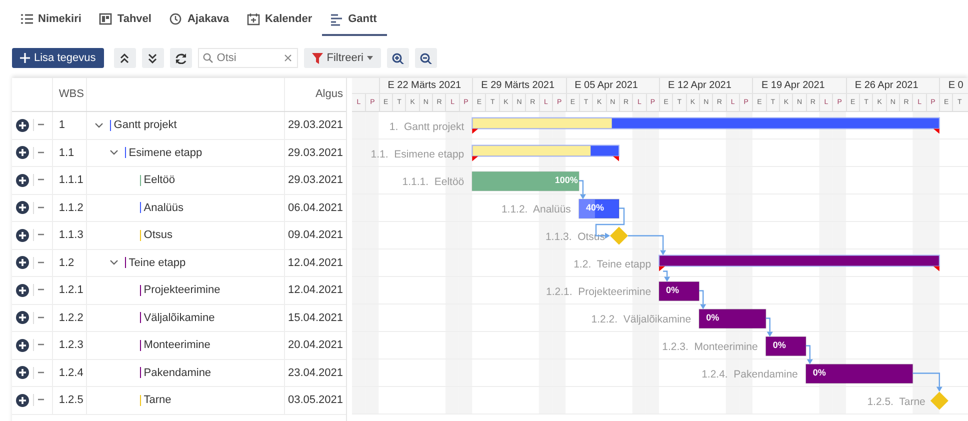  Describe the element at coordinates (200, 21) in the screenshot. I see `view-tab: Ajakava` at that location.